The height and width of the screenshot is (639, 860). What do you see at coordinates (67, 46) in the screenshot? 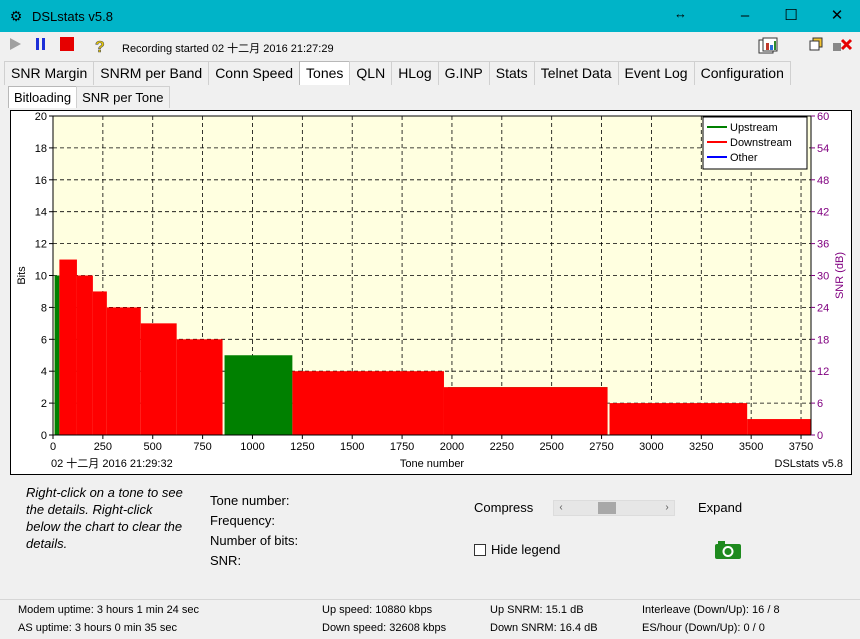
I see `stop-icon` at bounding box center [67, 46].